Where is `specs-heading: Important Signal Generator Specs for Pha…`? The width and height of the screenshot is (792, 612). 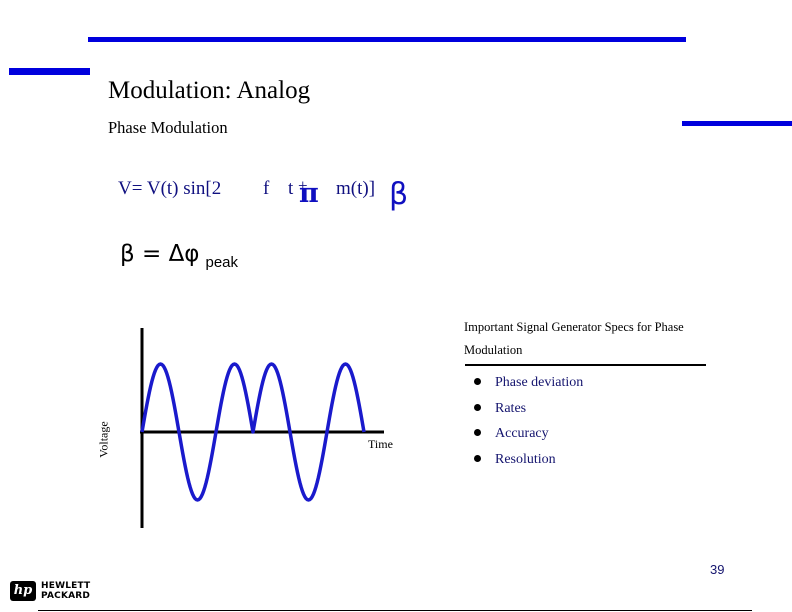 specs-heading: Important Signal Generator Specs for Pha… is located at coordinates (574, 338).